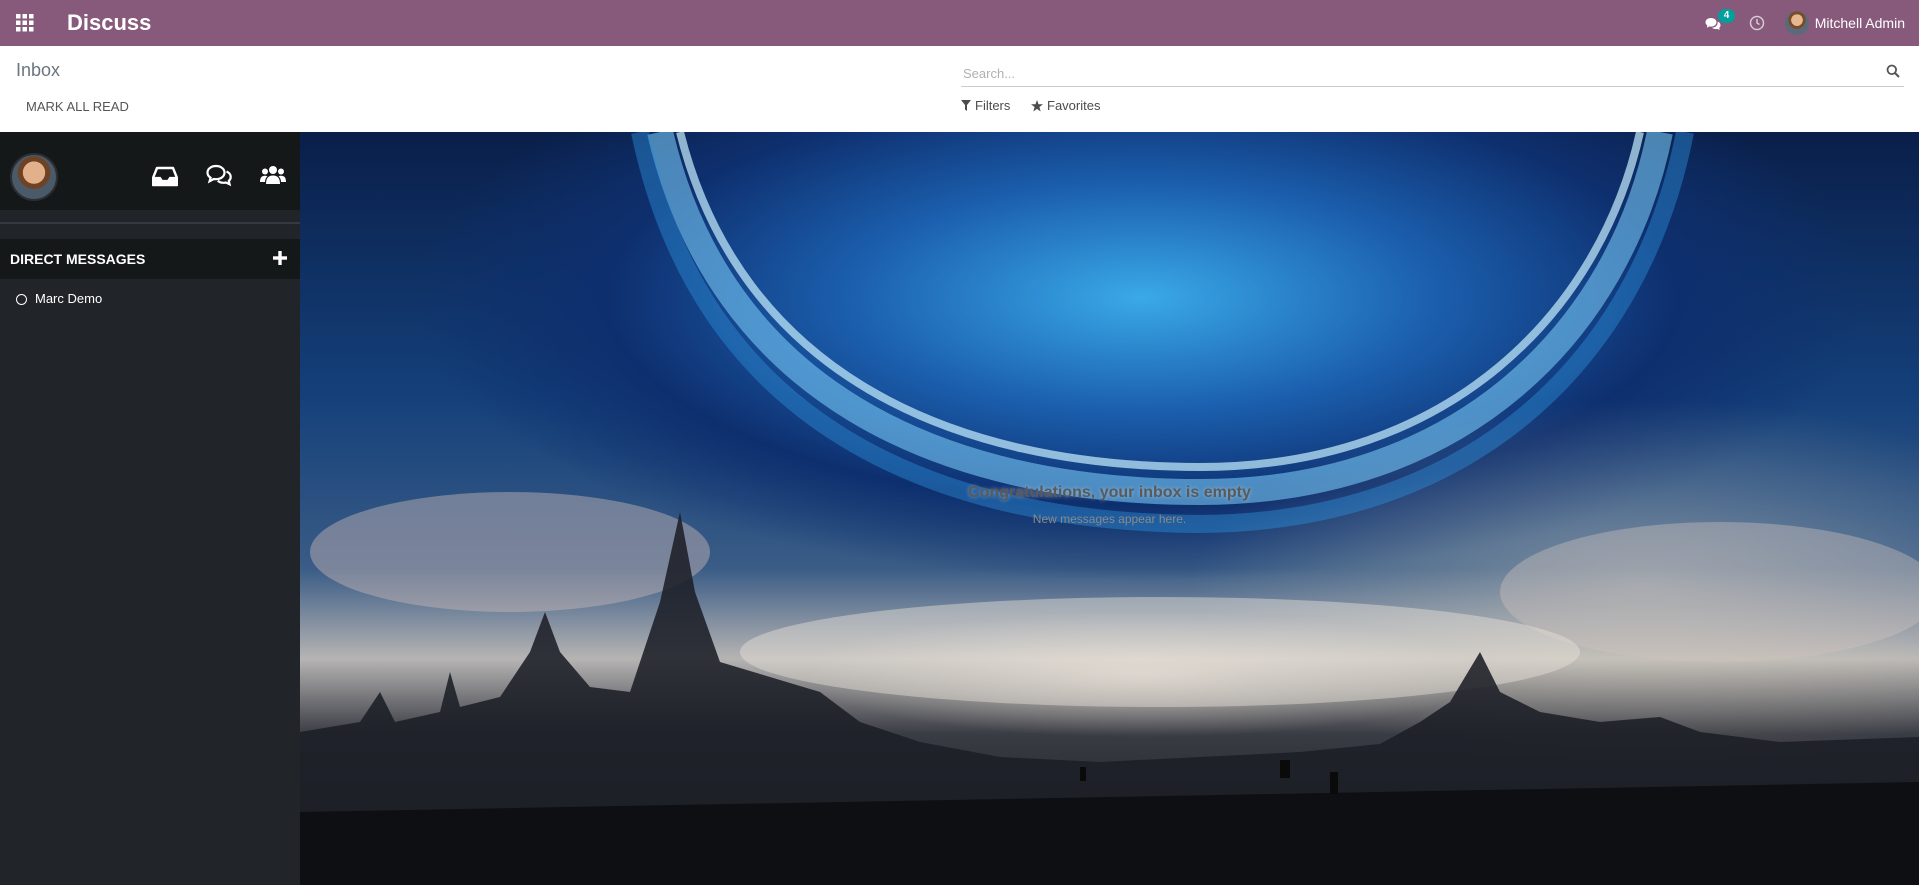  I want to click on message-count-badge: 4, so click(1726, 16).